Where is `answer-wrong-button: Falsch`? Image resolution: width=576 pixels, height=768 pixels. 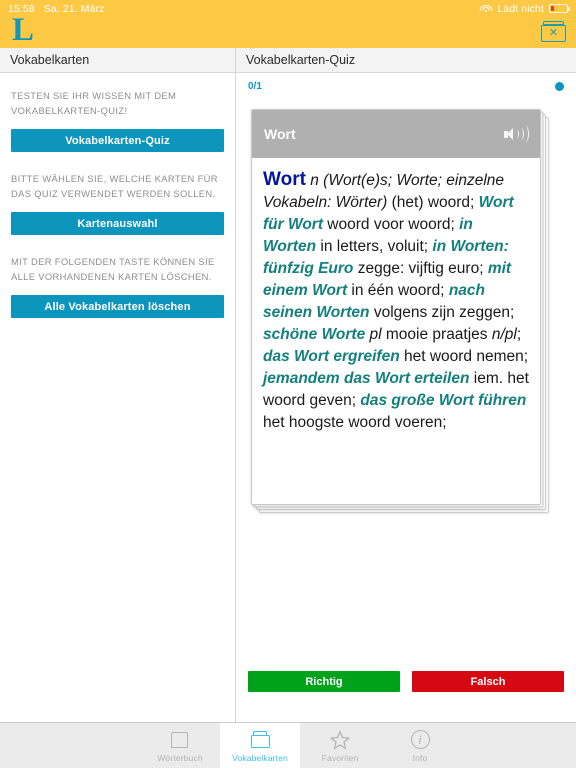
answer-wrong-button: Falsch is located at coordinates (488, 681).